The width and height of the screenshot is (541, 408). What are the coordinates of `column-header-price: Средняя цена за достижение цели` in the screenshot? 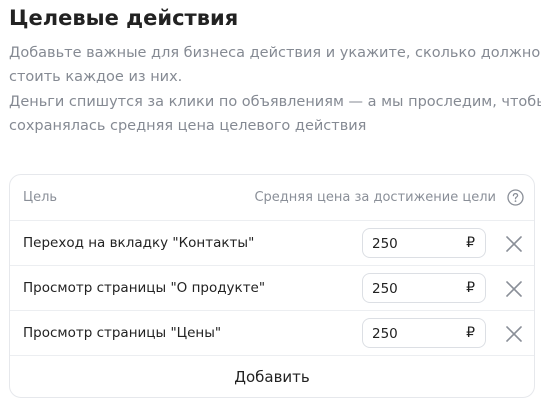 It's located at (375, 197).